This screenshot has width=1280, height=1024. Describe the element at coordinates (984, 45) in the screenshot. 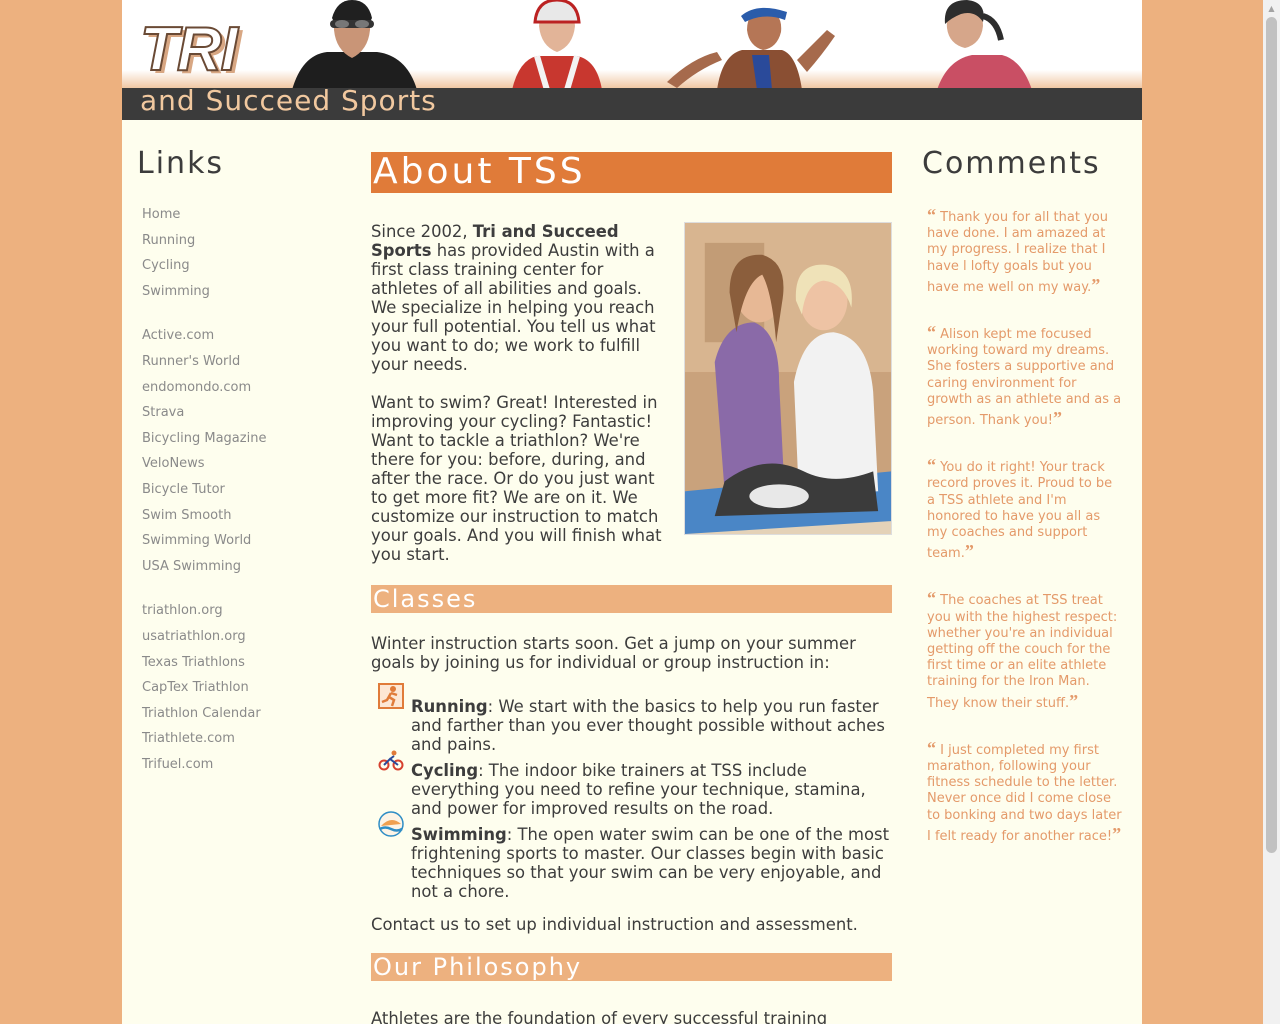

I see `woman-runner-athlete-image` at that location.